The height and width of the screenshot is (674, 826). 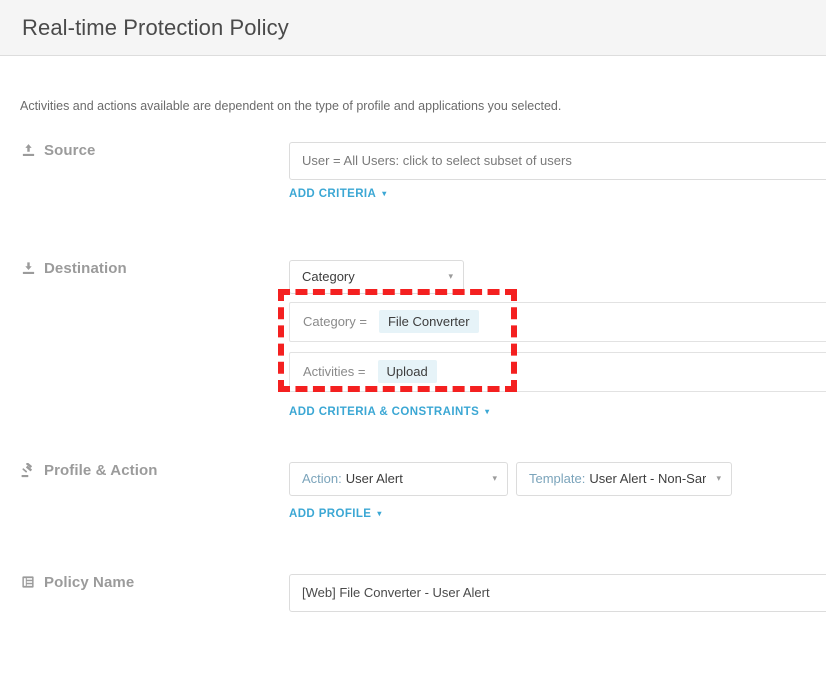 I want to click on policy-name-label: Policy Name, so click(x=144, y=582).